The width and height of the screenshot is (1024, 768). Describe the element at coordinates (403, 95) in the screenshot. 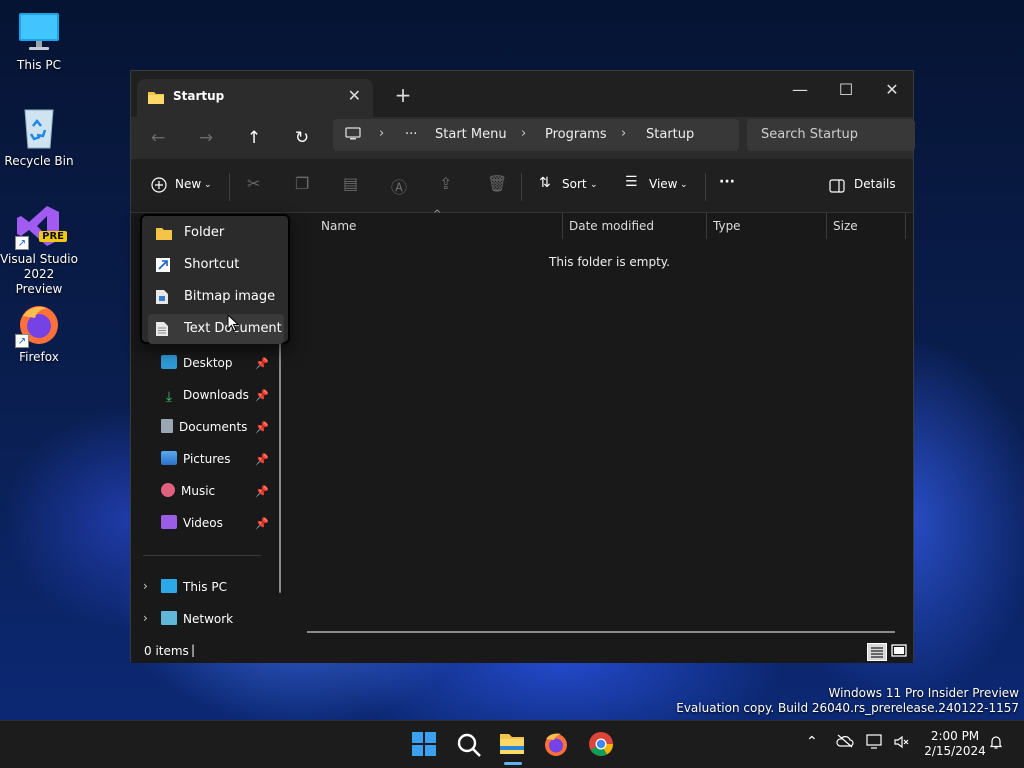

I see `new-tab-button: +` at that location.